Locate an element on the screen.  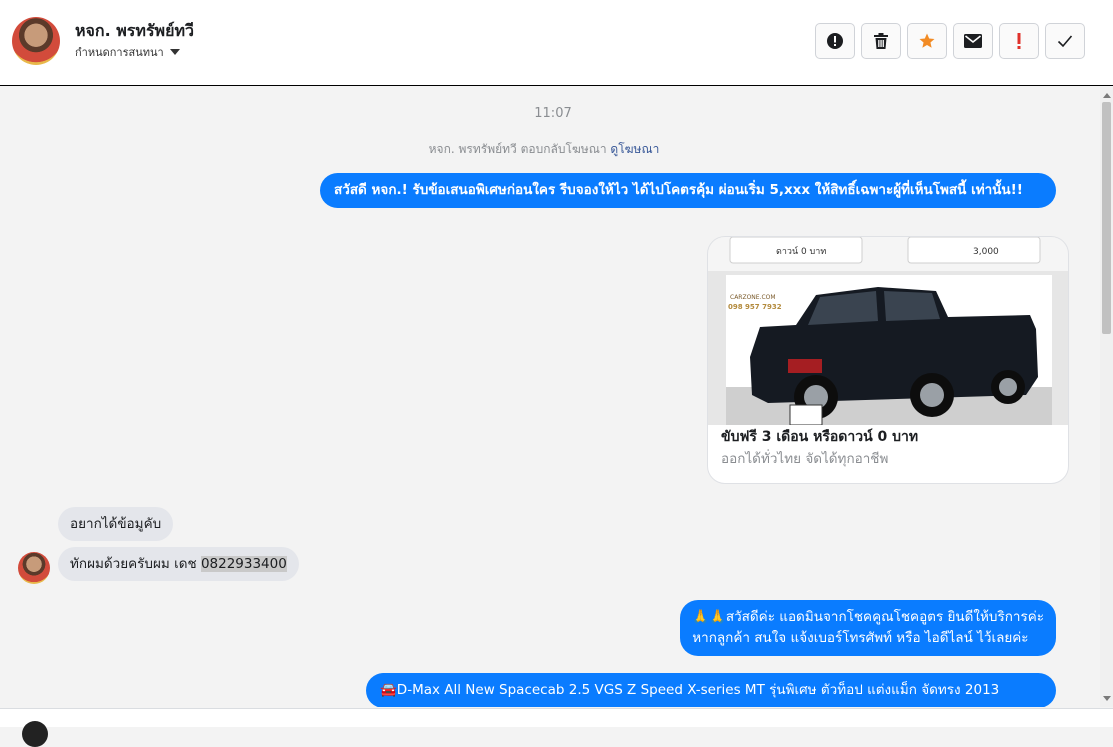
mark-done-button is located at coordinates (1065, 41).